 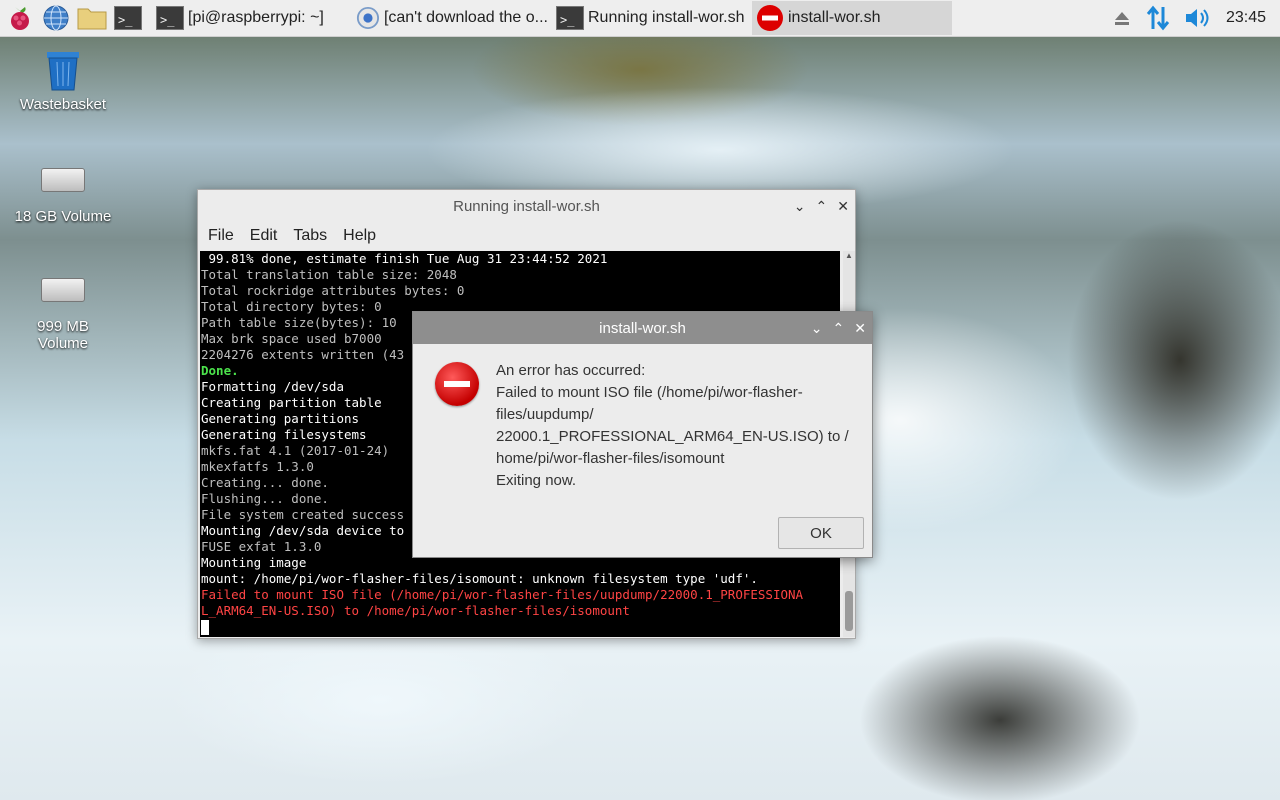 What do you see at coordinates (329, 274) in the screenshot?
I see `terminal-line: Total translation table size: 2048` at bounding box center [329, 274].